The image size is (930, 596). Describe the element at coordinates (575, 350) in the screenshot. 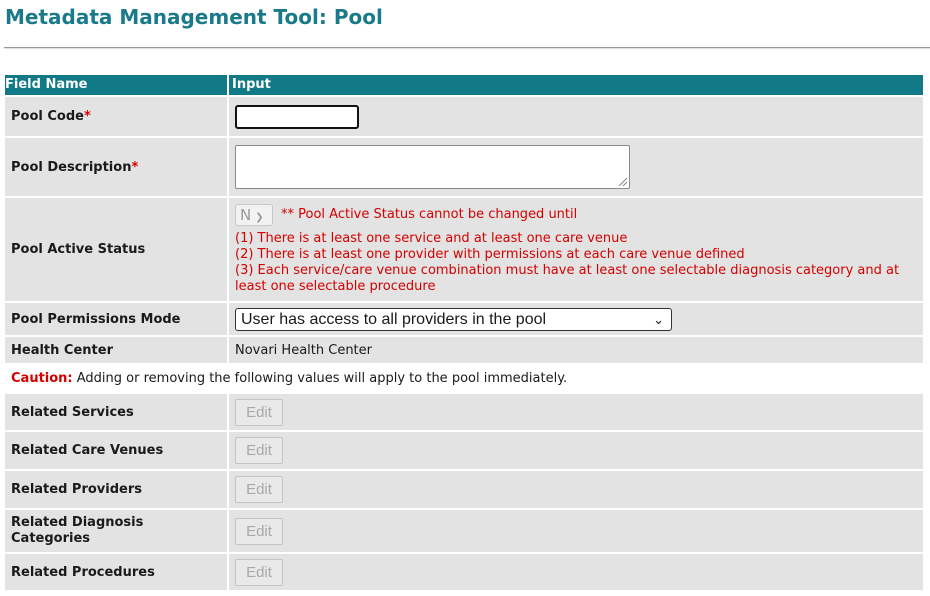

I see `health-center-value: Novari Health Center` at that location.